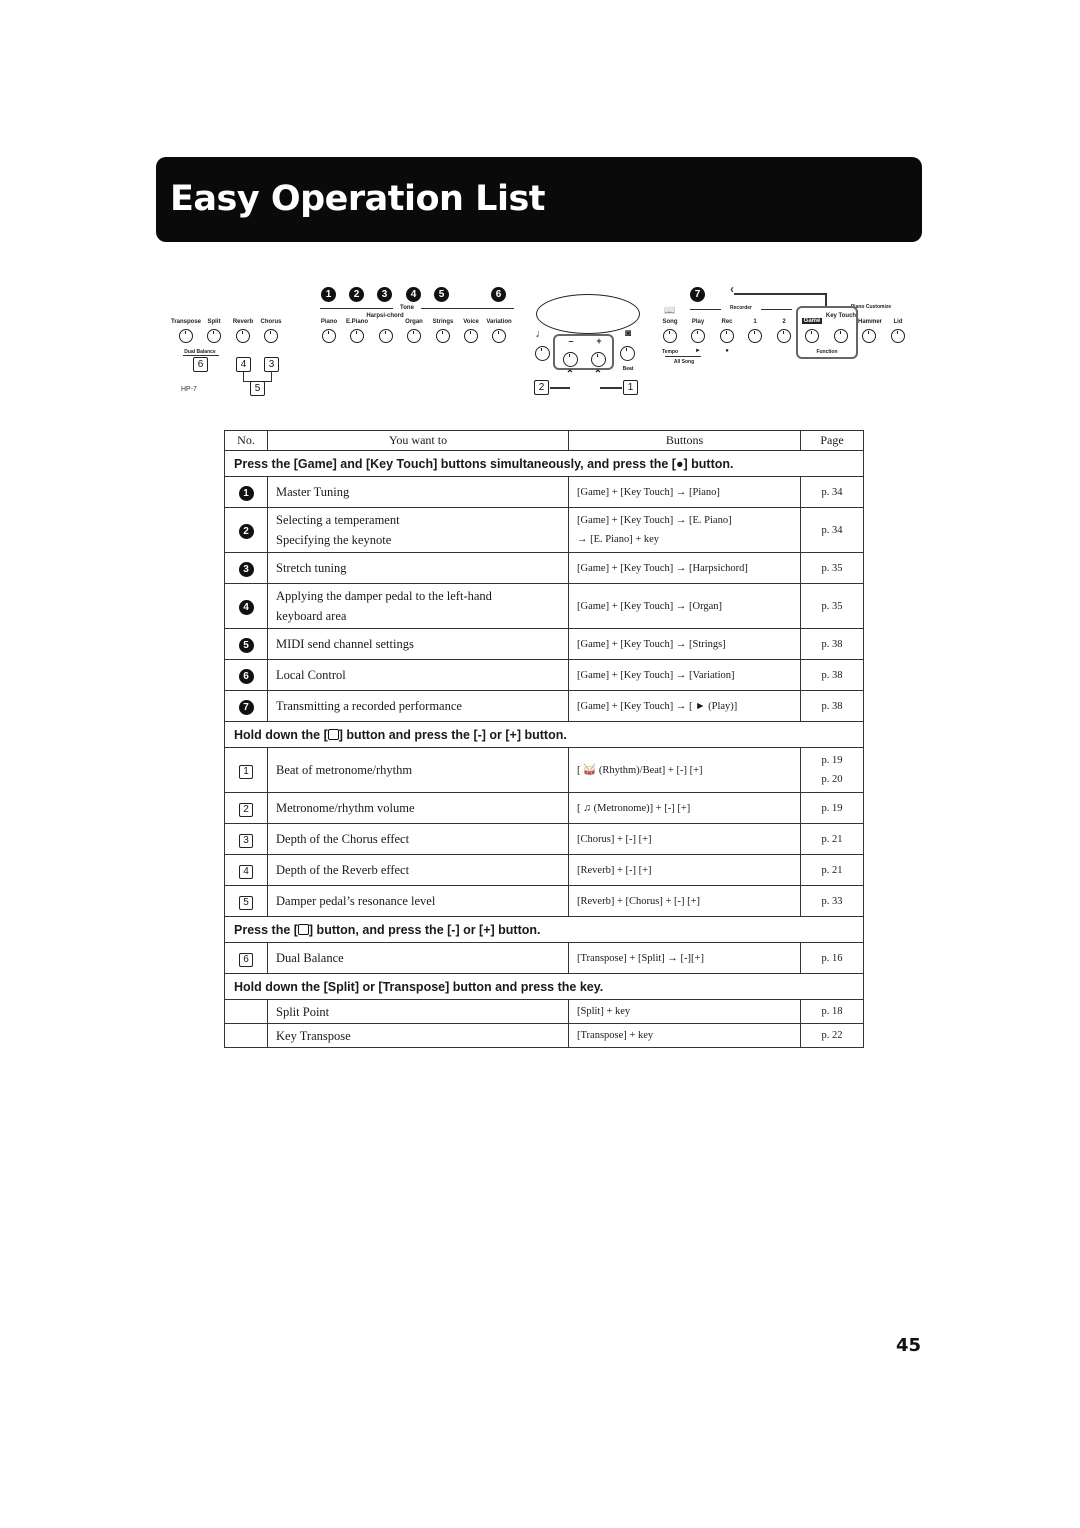 The image size is (1080, 1528). What do you see at coordinates (418, 958) in the screenshot?
I see `want-cell: Dual Balance` at bounding box center [418, 958].